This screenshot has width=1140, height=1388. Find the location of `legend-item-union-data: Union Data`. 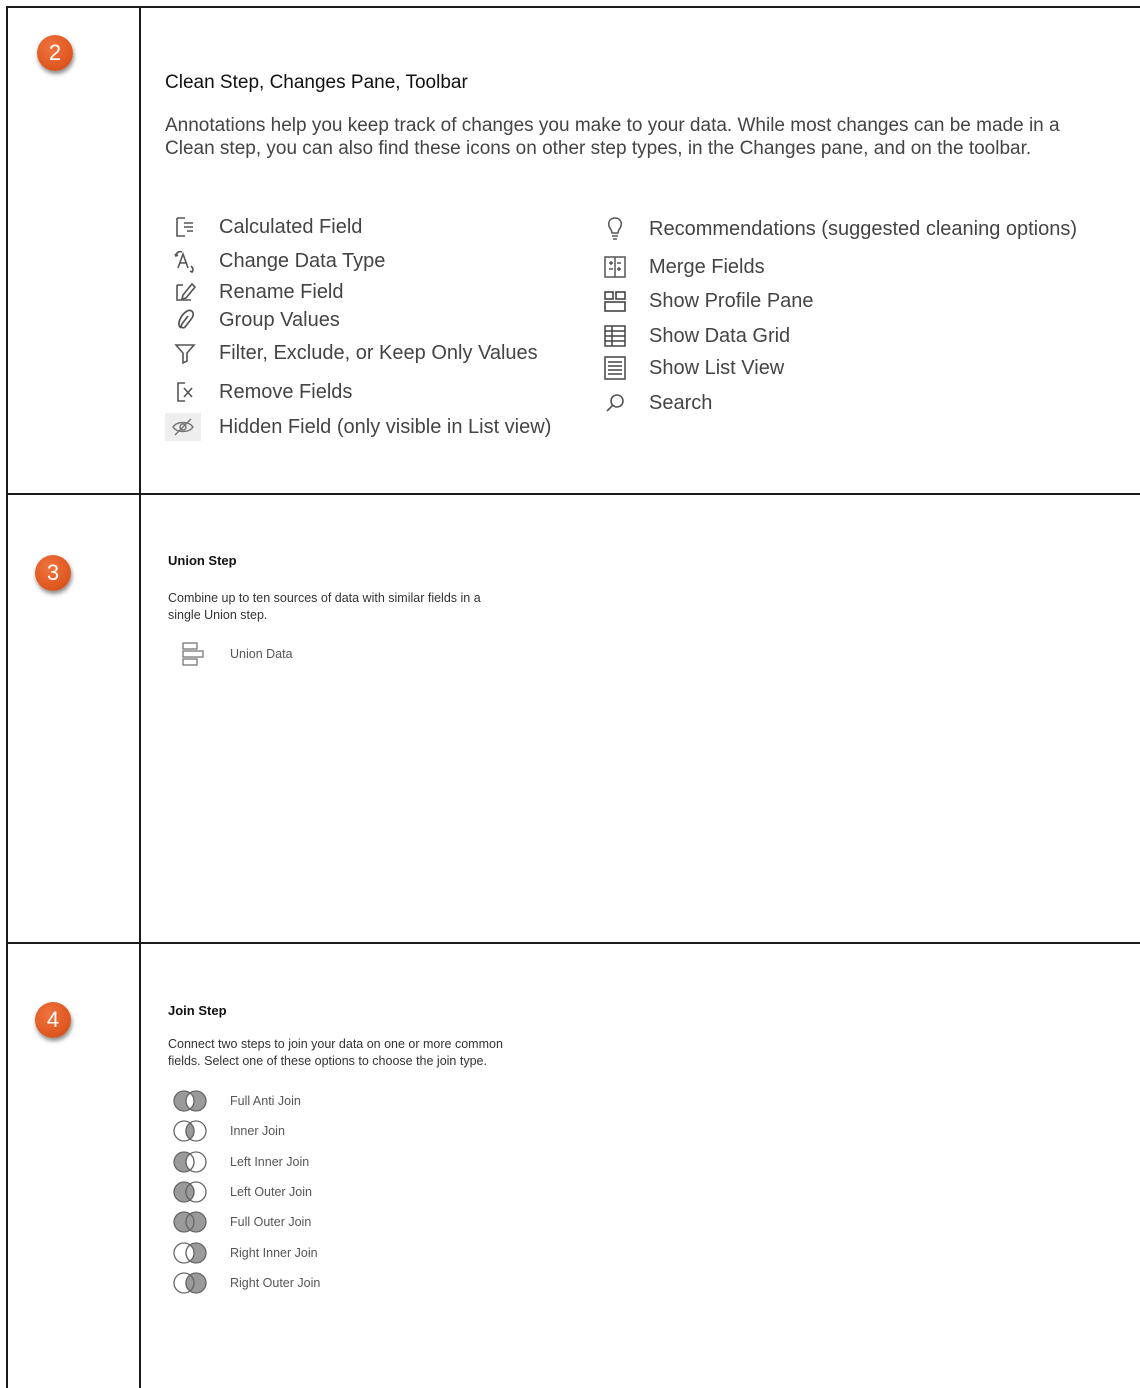

legend-item-union-data: Union Data is located at coordinates (231, 654).